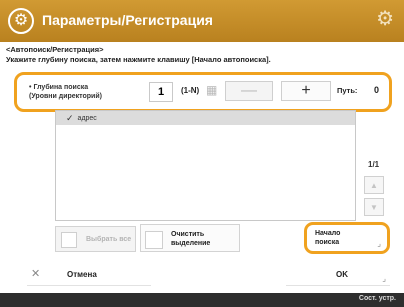  I want to click on breadcrumb: <Автопоиск/Регистрация>, so click(55, 49).